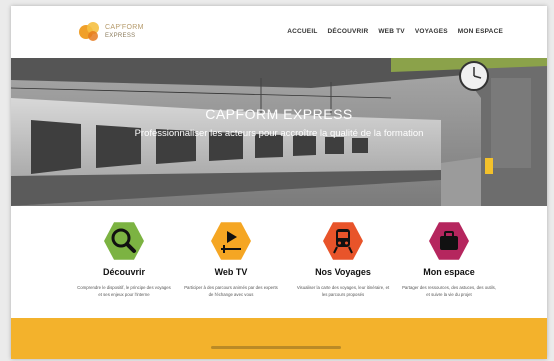 The image size is (554, 361). Describe the element at coordinates (302, 31) in the screenshot. I see `nav-accueil: ACCUEIL` at that location.